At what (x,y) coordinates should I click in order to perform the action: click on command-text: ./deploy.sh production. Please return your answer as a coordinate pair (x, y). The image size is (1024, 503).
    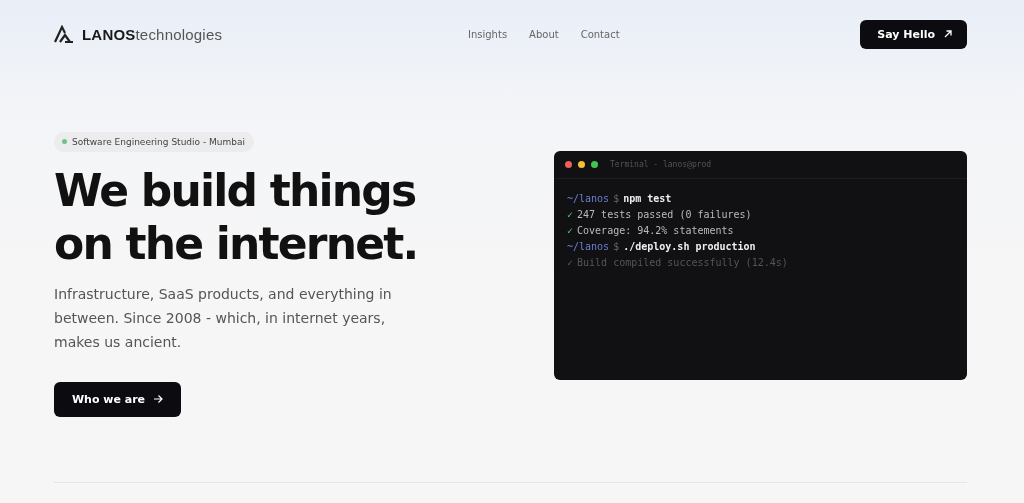
    Looking at the image, I should click on (689, 247).